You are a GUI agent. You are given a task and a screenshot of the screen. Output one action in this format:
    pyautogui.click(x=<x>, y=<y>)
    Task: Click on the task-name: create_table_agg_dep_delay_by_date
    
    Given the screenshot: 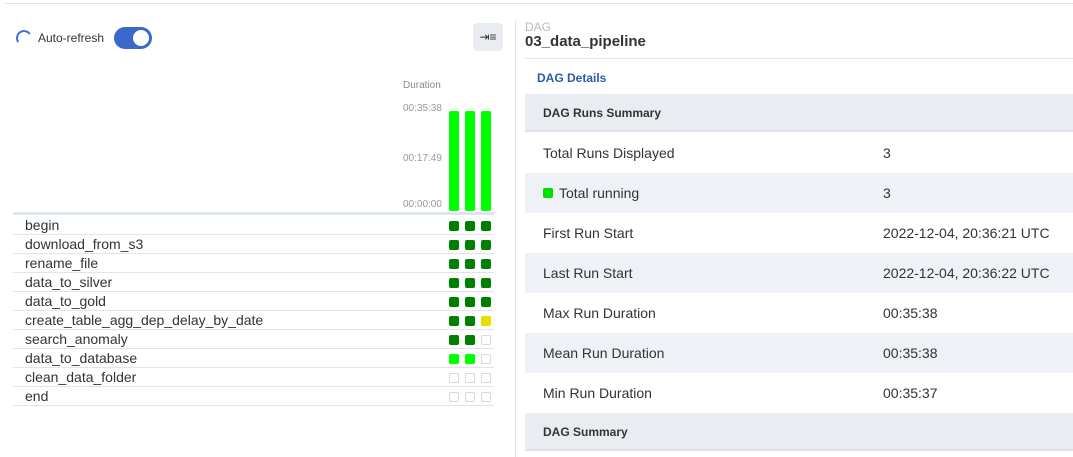 What is the action you would take?
    pyautogui.click(x=144, y=320)
    